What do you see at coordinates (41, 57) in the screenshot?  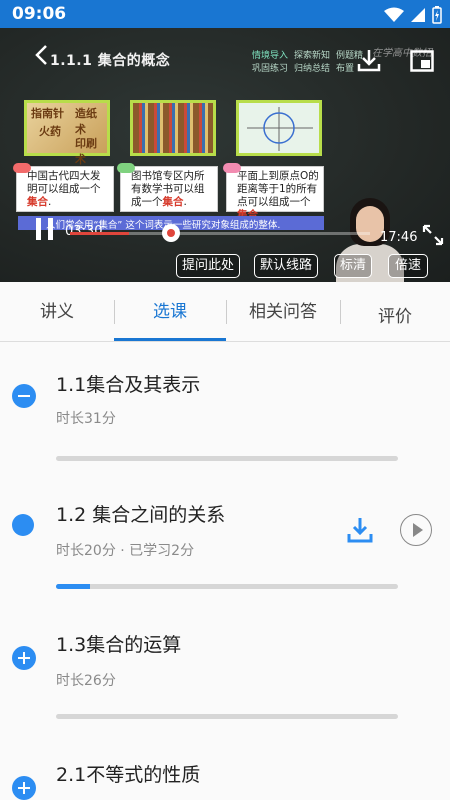 I see `back-button` at bounding box center [41, 57].